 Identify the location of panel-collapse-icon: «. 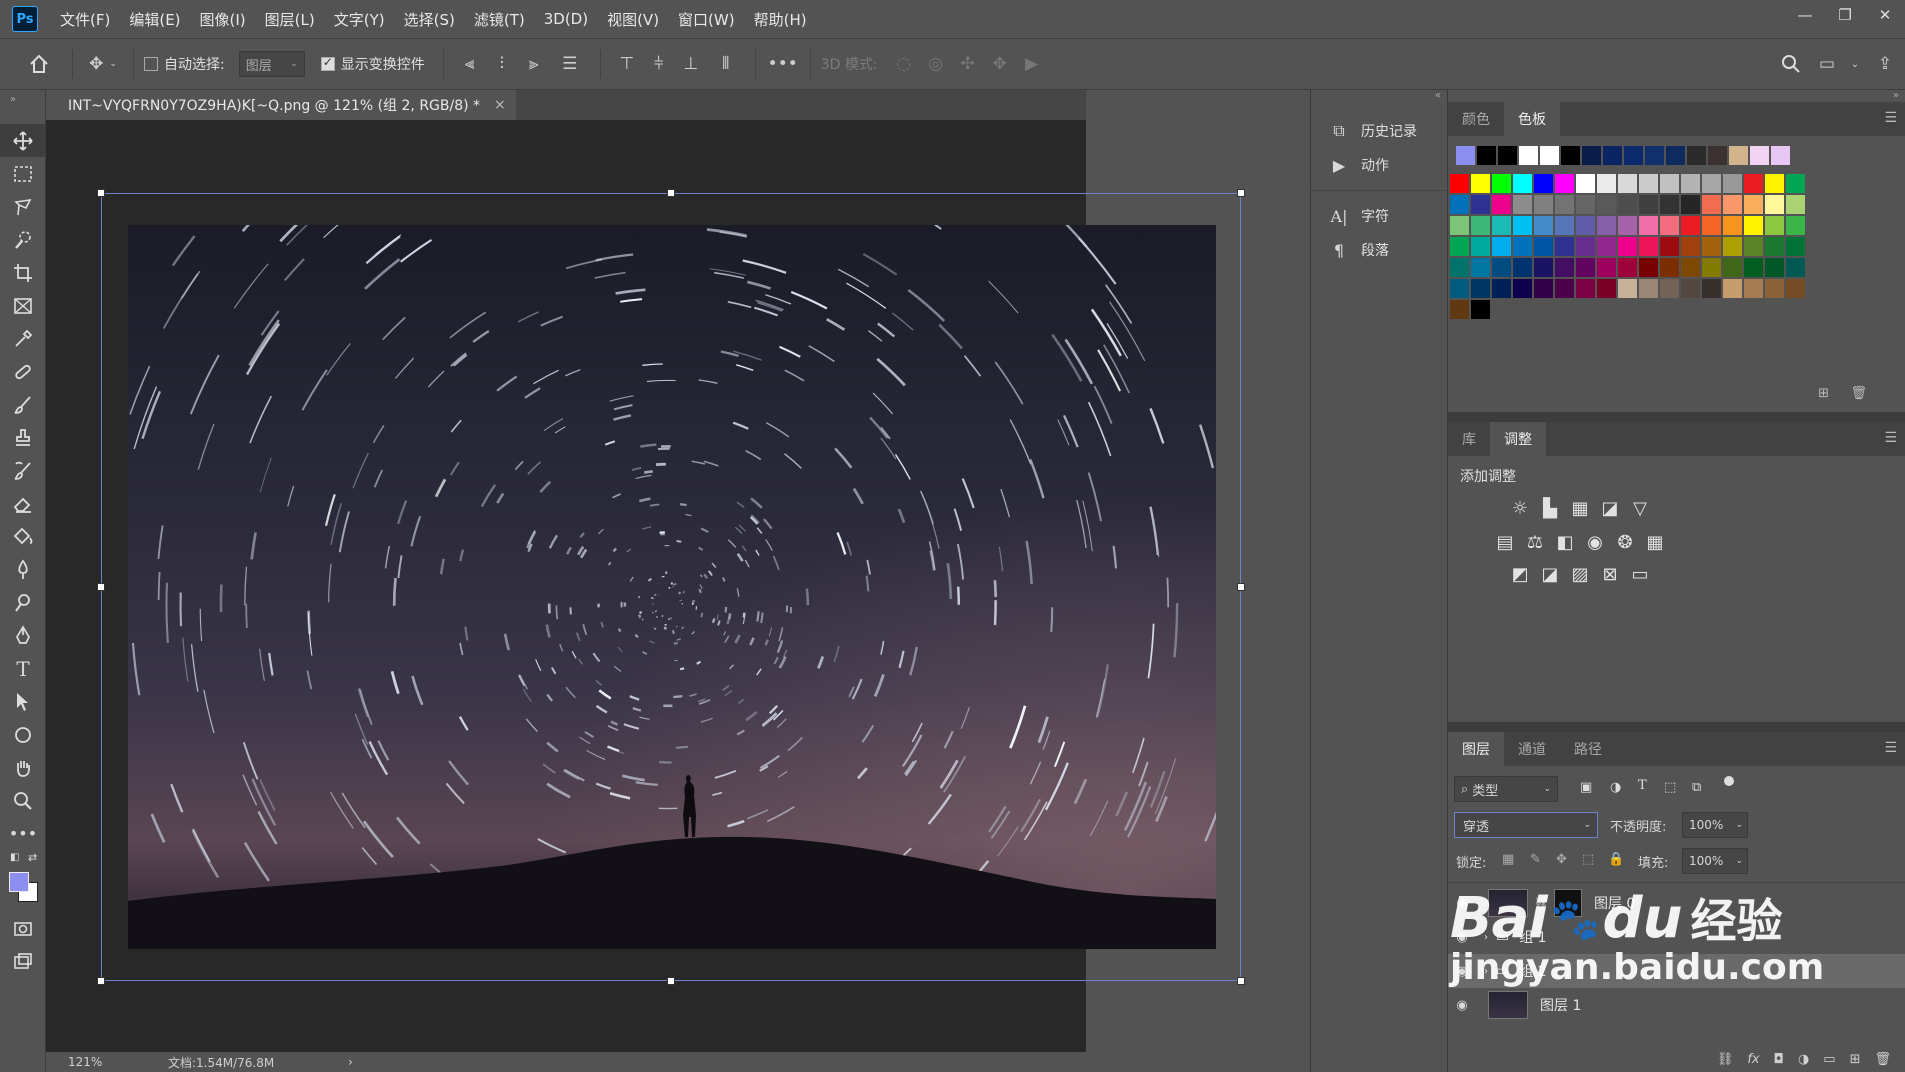
(1379, 100).